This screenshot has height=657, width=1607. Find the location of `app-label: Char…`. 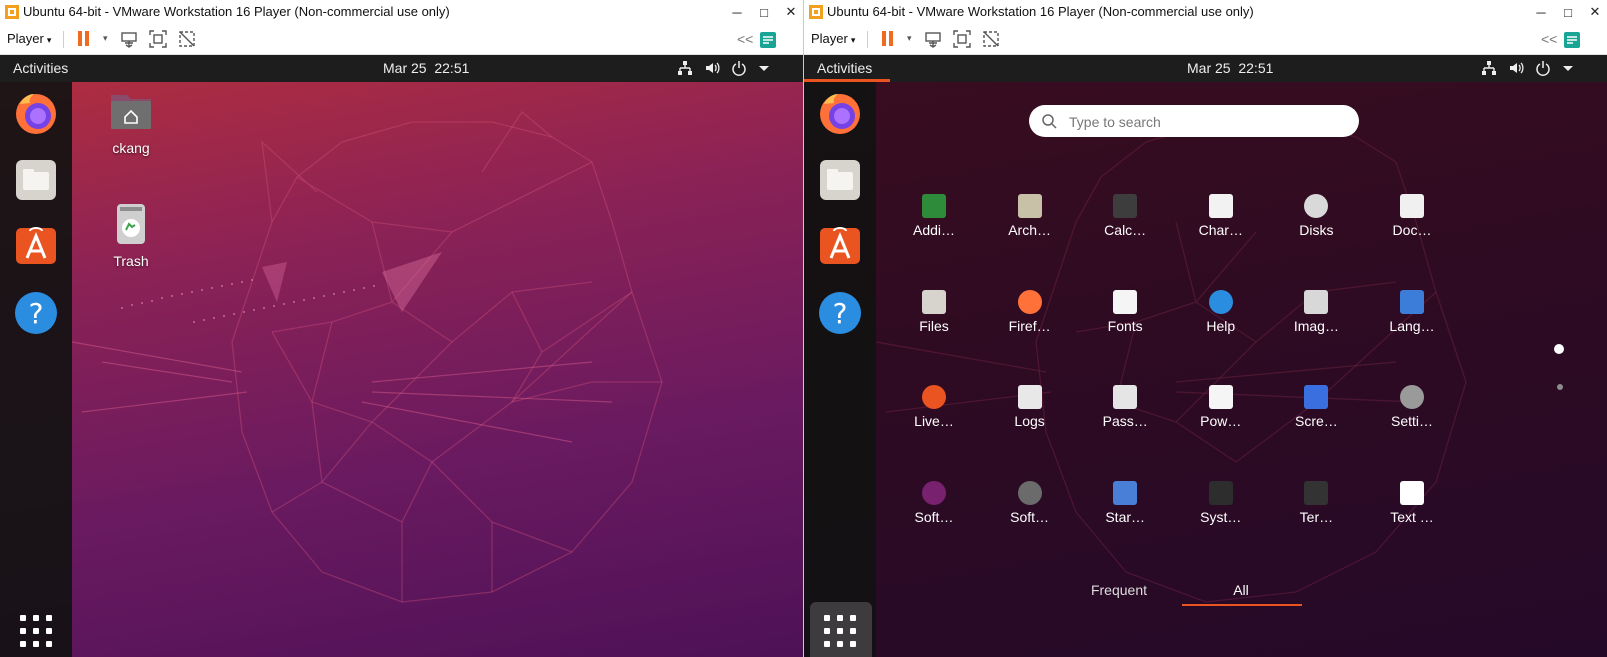

app-label: Char… is located at coordinates (1220, 230).